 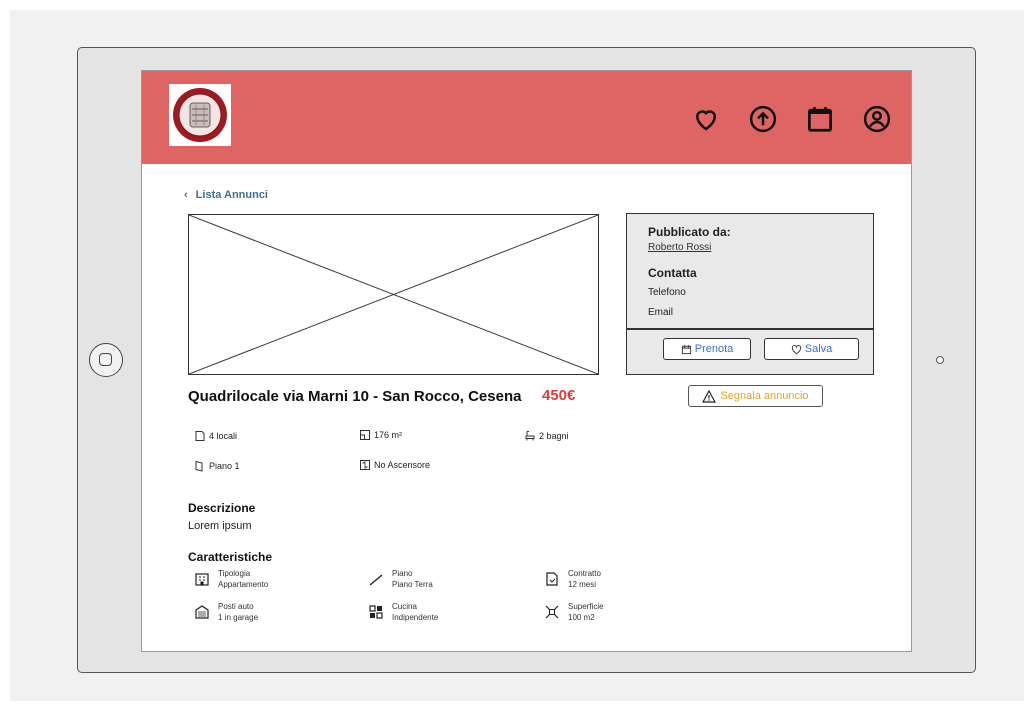 What do you see at coordinates (582, 584) in the screenshot?
I see `contratto-value: 12 mesi` at bounding box center [582, 584].